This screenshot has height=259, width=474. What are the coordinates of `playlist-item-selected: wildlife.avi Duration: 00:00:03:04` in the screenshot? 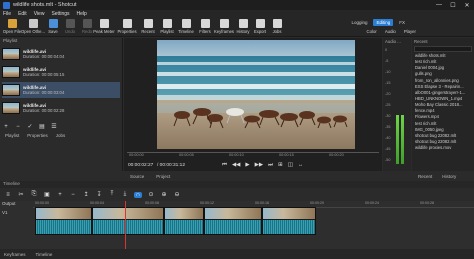 It's located at (61, 90).